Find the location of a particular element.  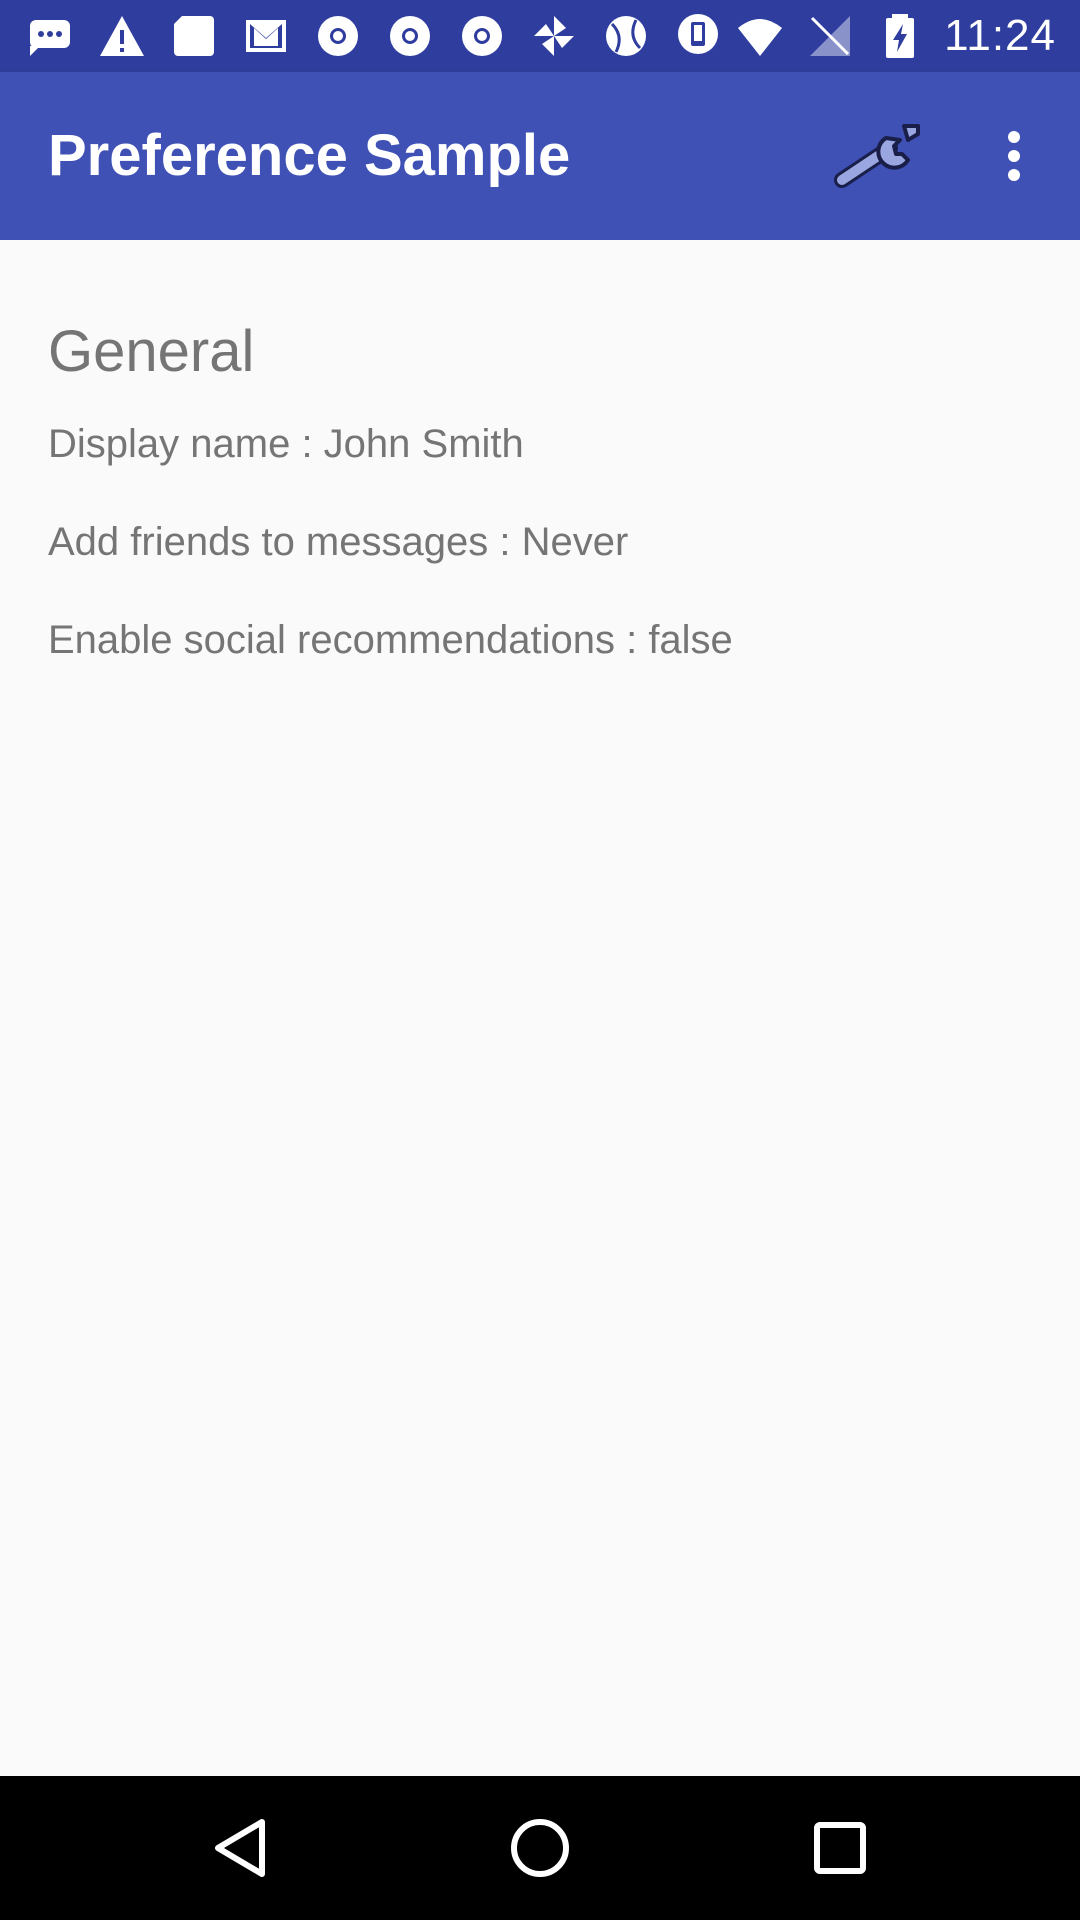

overflow-menu-icon is located at coordinates (1014, 156).